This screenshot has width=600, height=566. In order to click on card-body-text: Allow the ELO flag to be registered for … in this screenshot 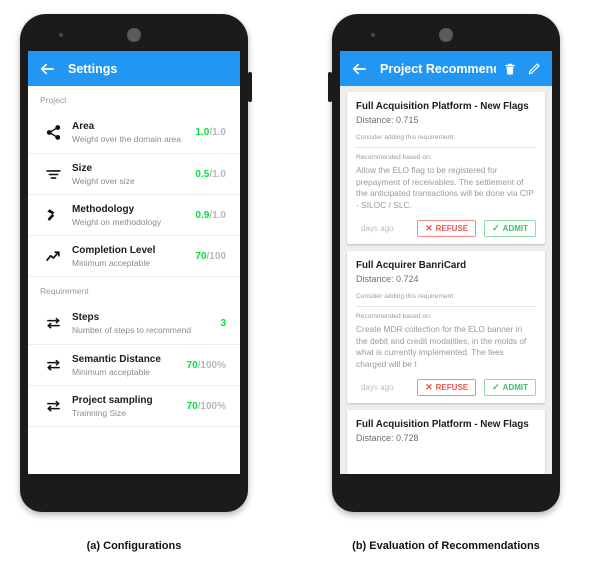, I will do `click(445, 187)`.